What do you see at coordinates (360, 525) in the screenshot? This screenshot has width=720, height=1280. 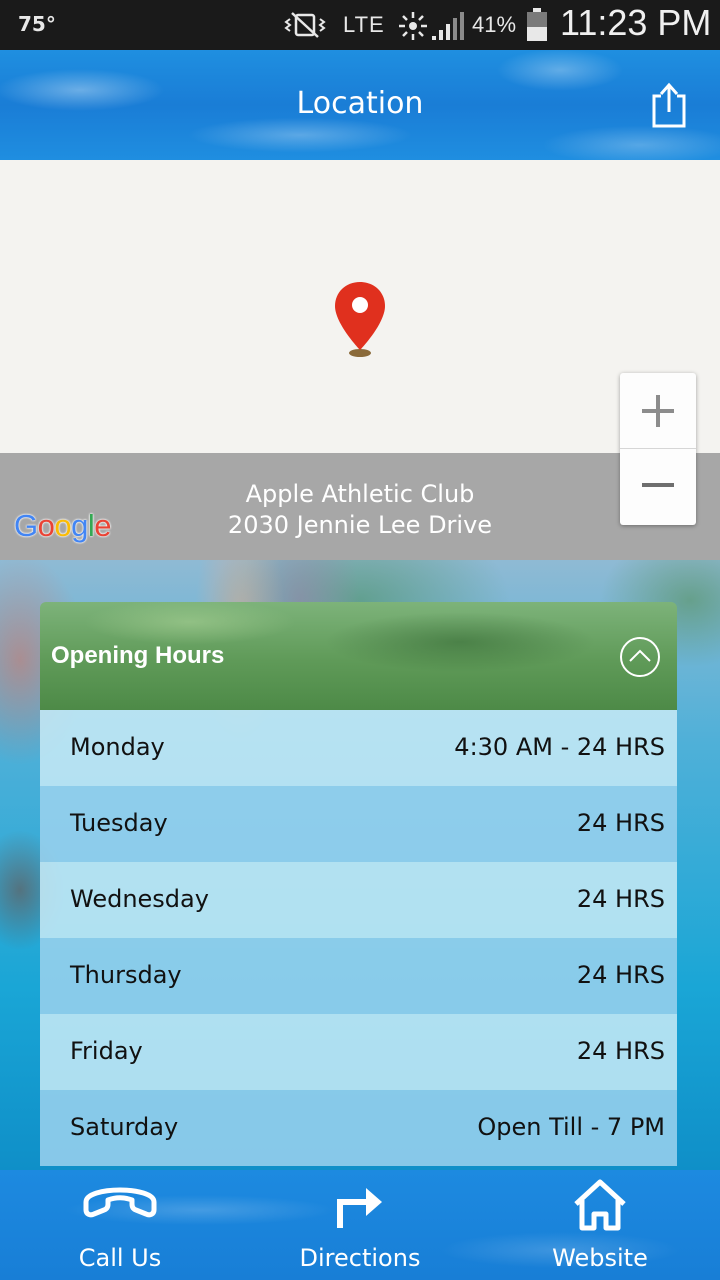 I see `place-address: 2030 Jennie Lee Drive` at bounding box center [360, 525].